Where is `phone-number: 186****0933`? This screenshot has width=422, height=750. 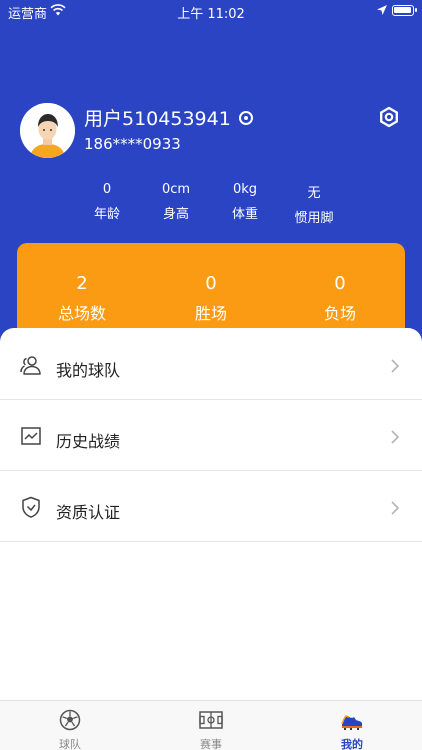 phone-number: 186****0933 is located at coordinates (132, 144).